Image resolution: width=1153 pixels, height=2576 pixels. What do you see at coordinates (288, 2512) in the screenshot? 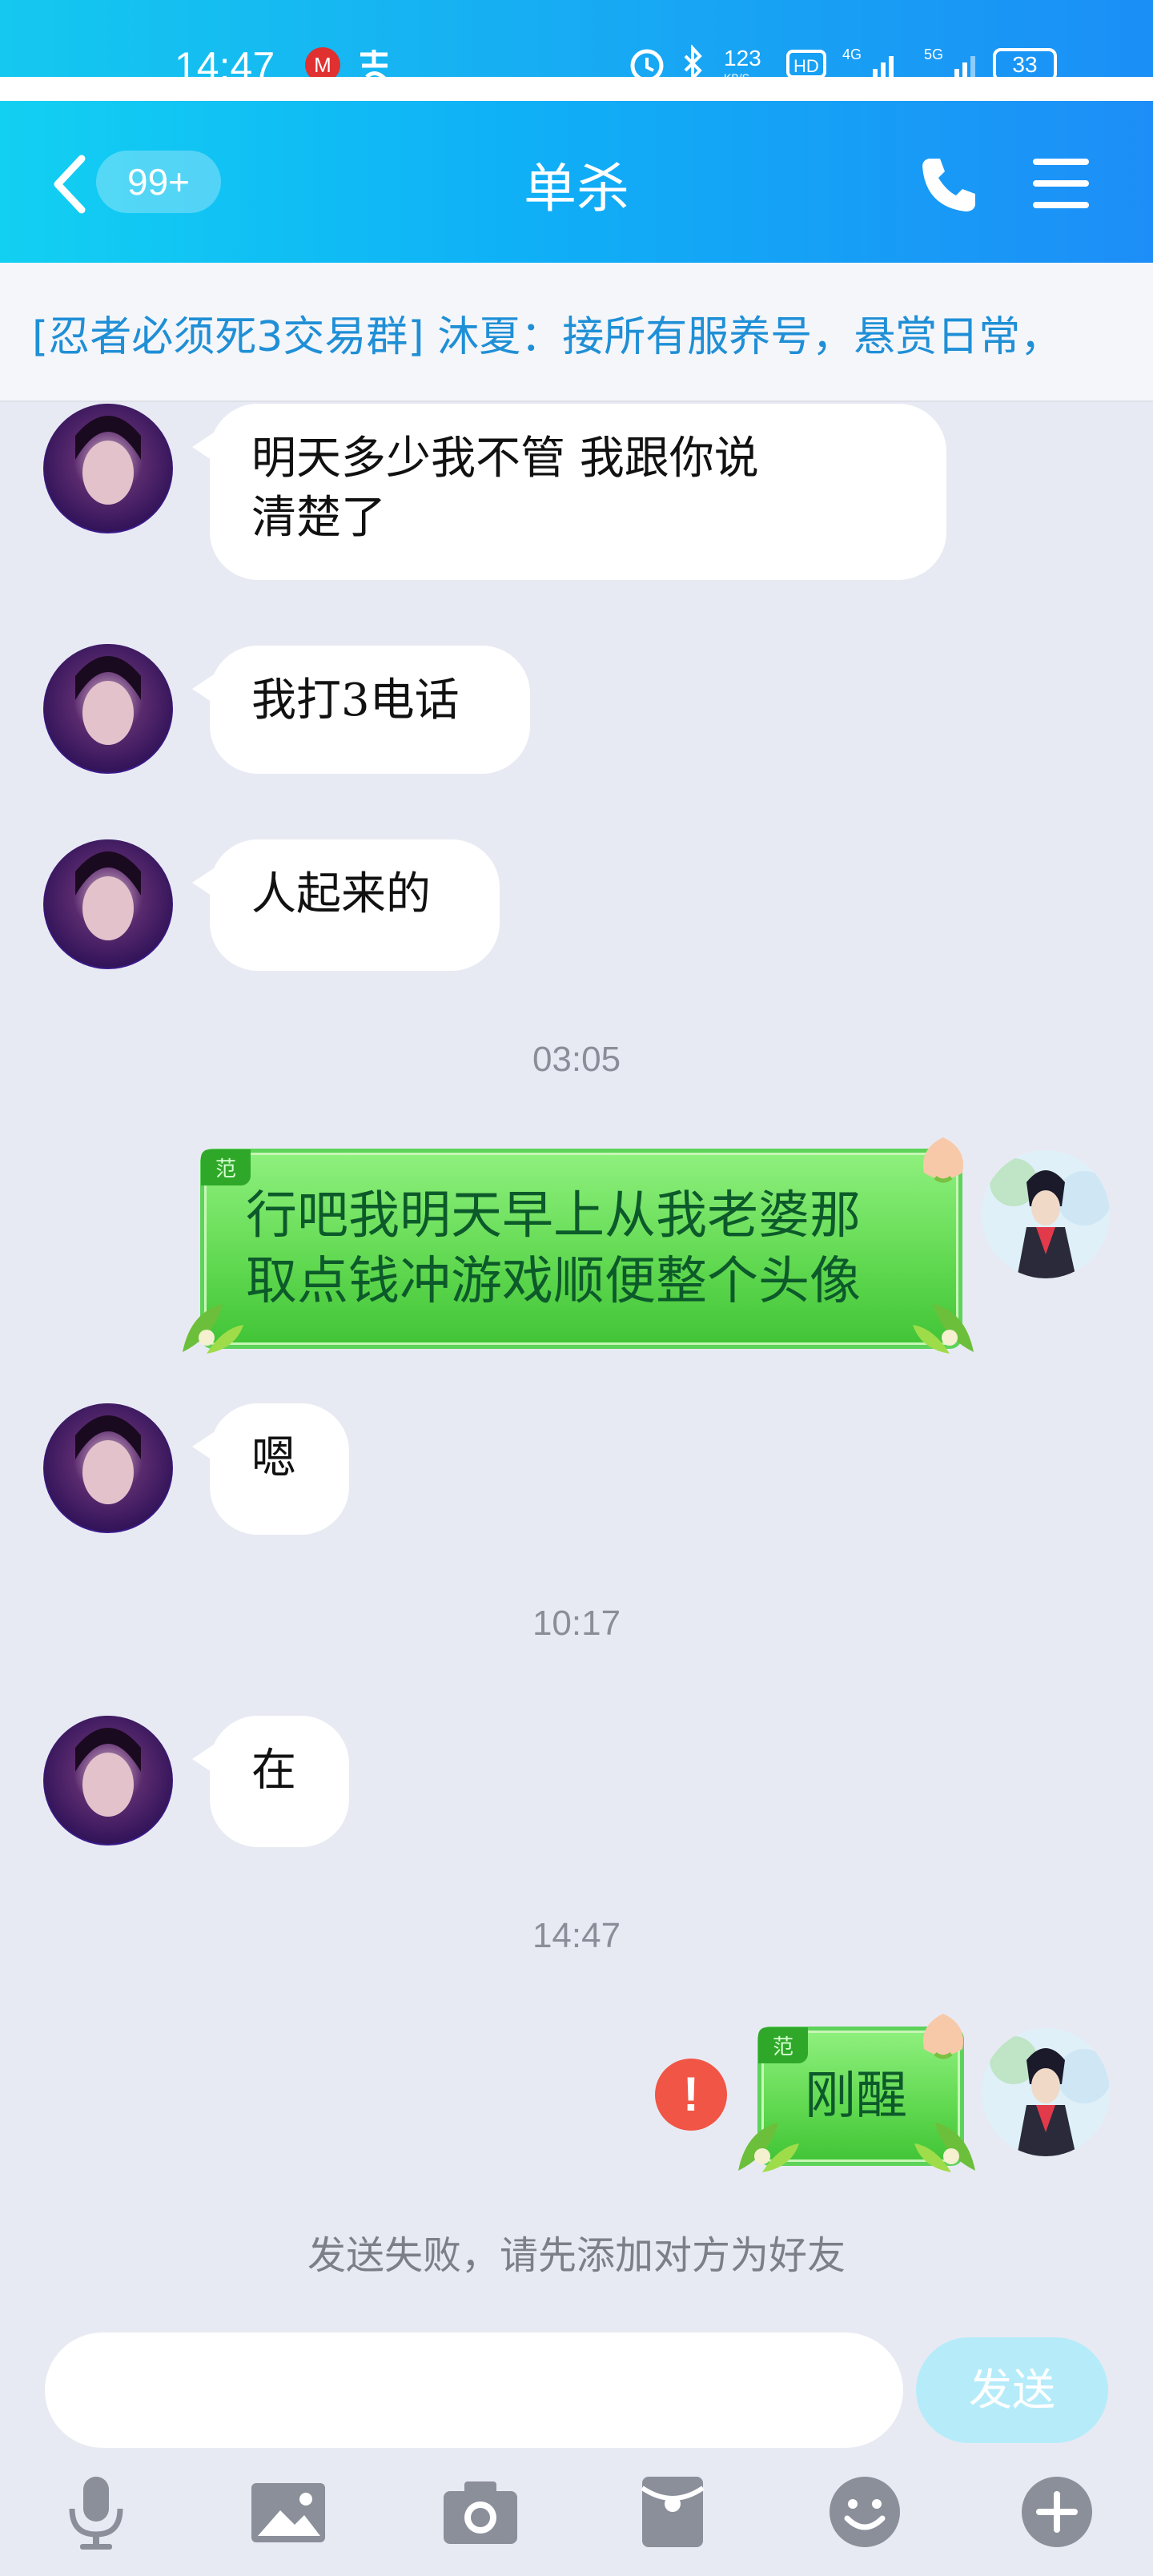
I see `image-icon` at bounding box center [288, 2512].